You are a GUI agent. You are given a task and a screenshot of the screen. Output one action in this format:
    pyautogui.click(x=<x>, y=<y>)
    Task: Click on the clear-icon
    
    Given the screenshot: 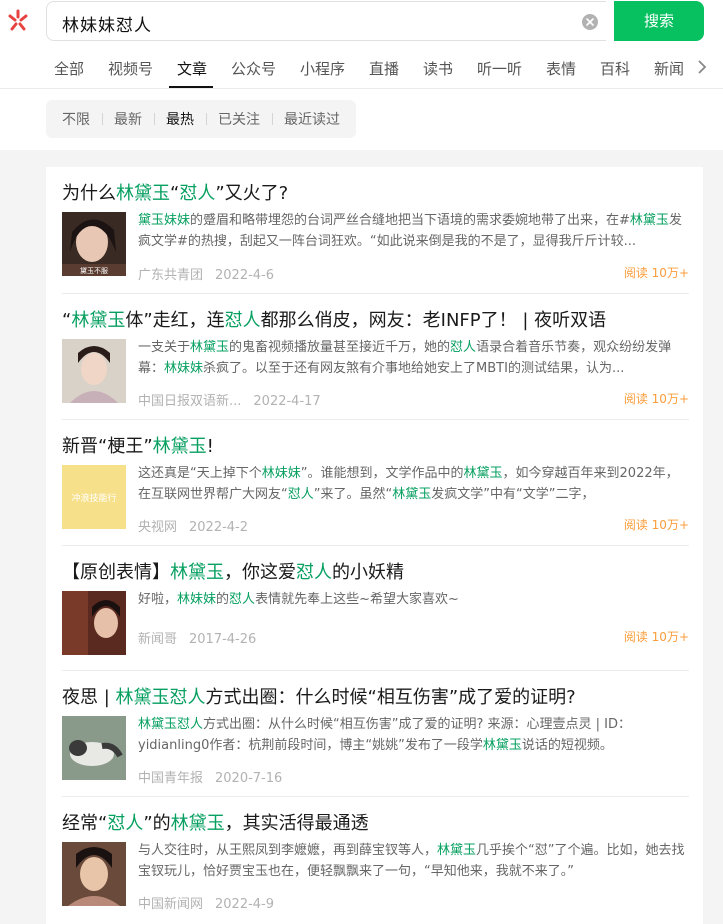 What is the action you would take?
    pyautogui.click(x=590, y=22)
    